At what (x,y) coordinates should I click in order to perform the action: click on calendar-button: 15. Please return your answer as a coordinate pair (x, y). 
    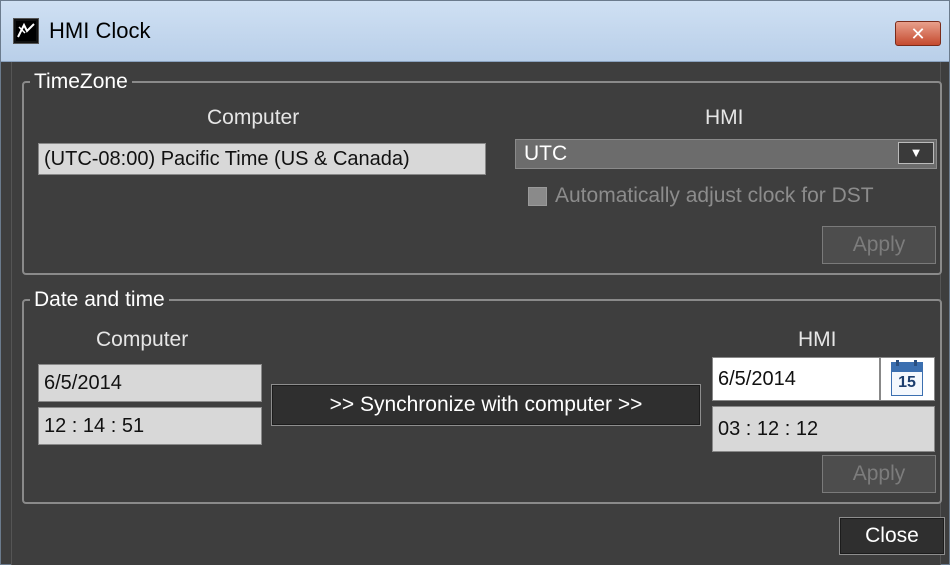
    Looking at the image, I should click on (907, 379).